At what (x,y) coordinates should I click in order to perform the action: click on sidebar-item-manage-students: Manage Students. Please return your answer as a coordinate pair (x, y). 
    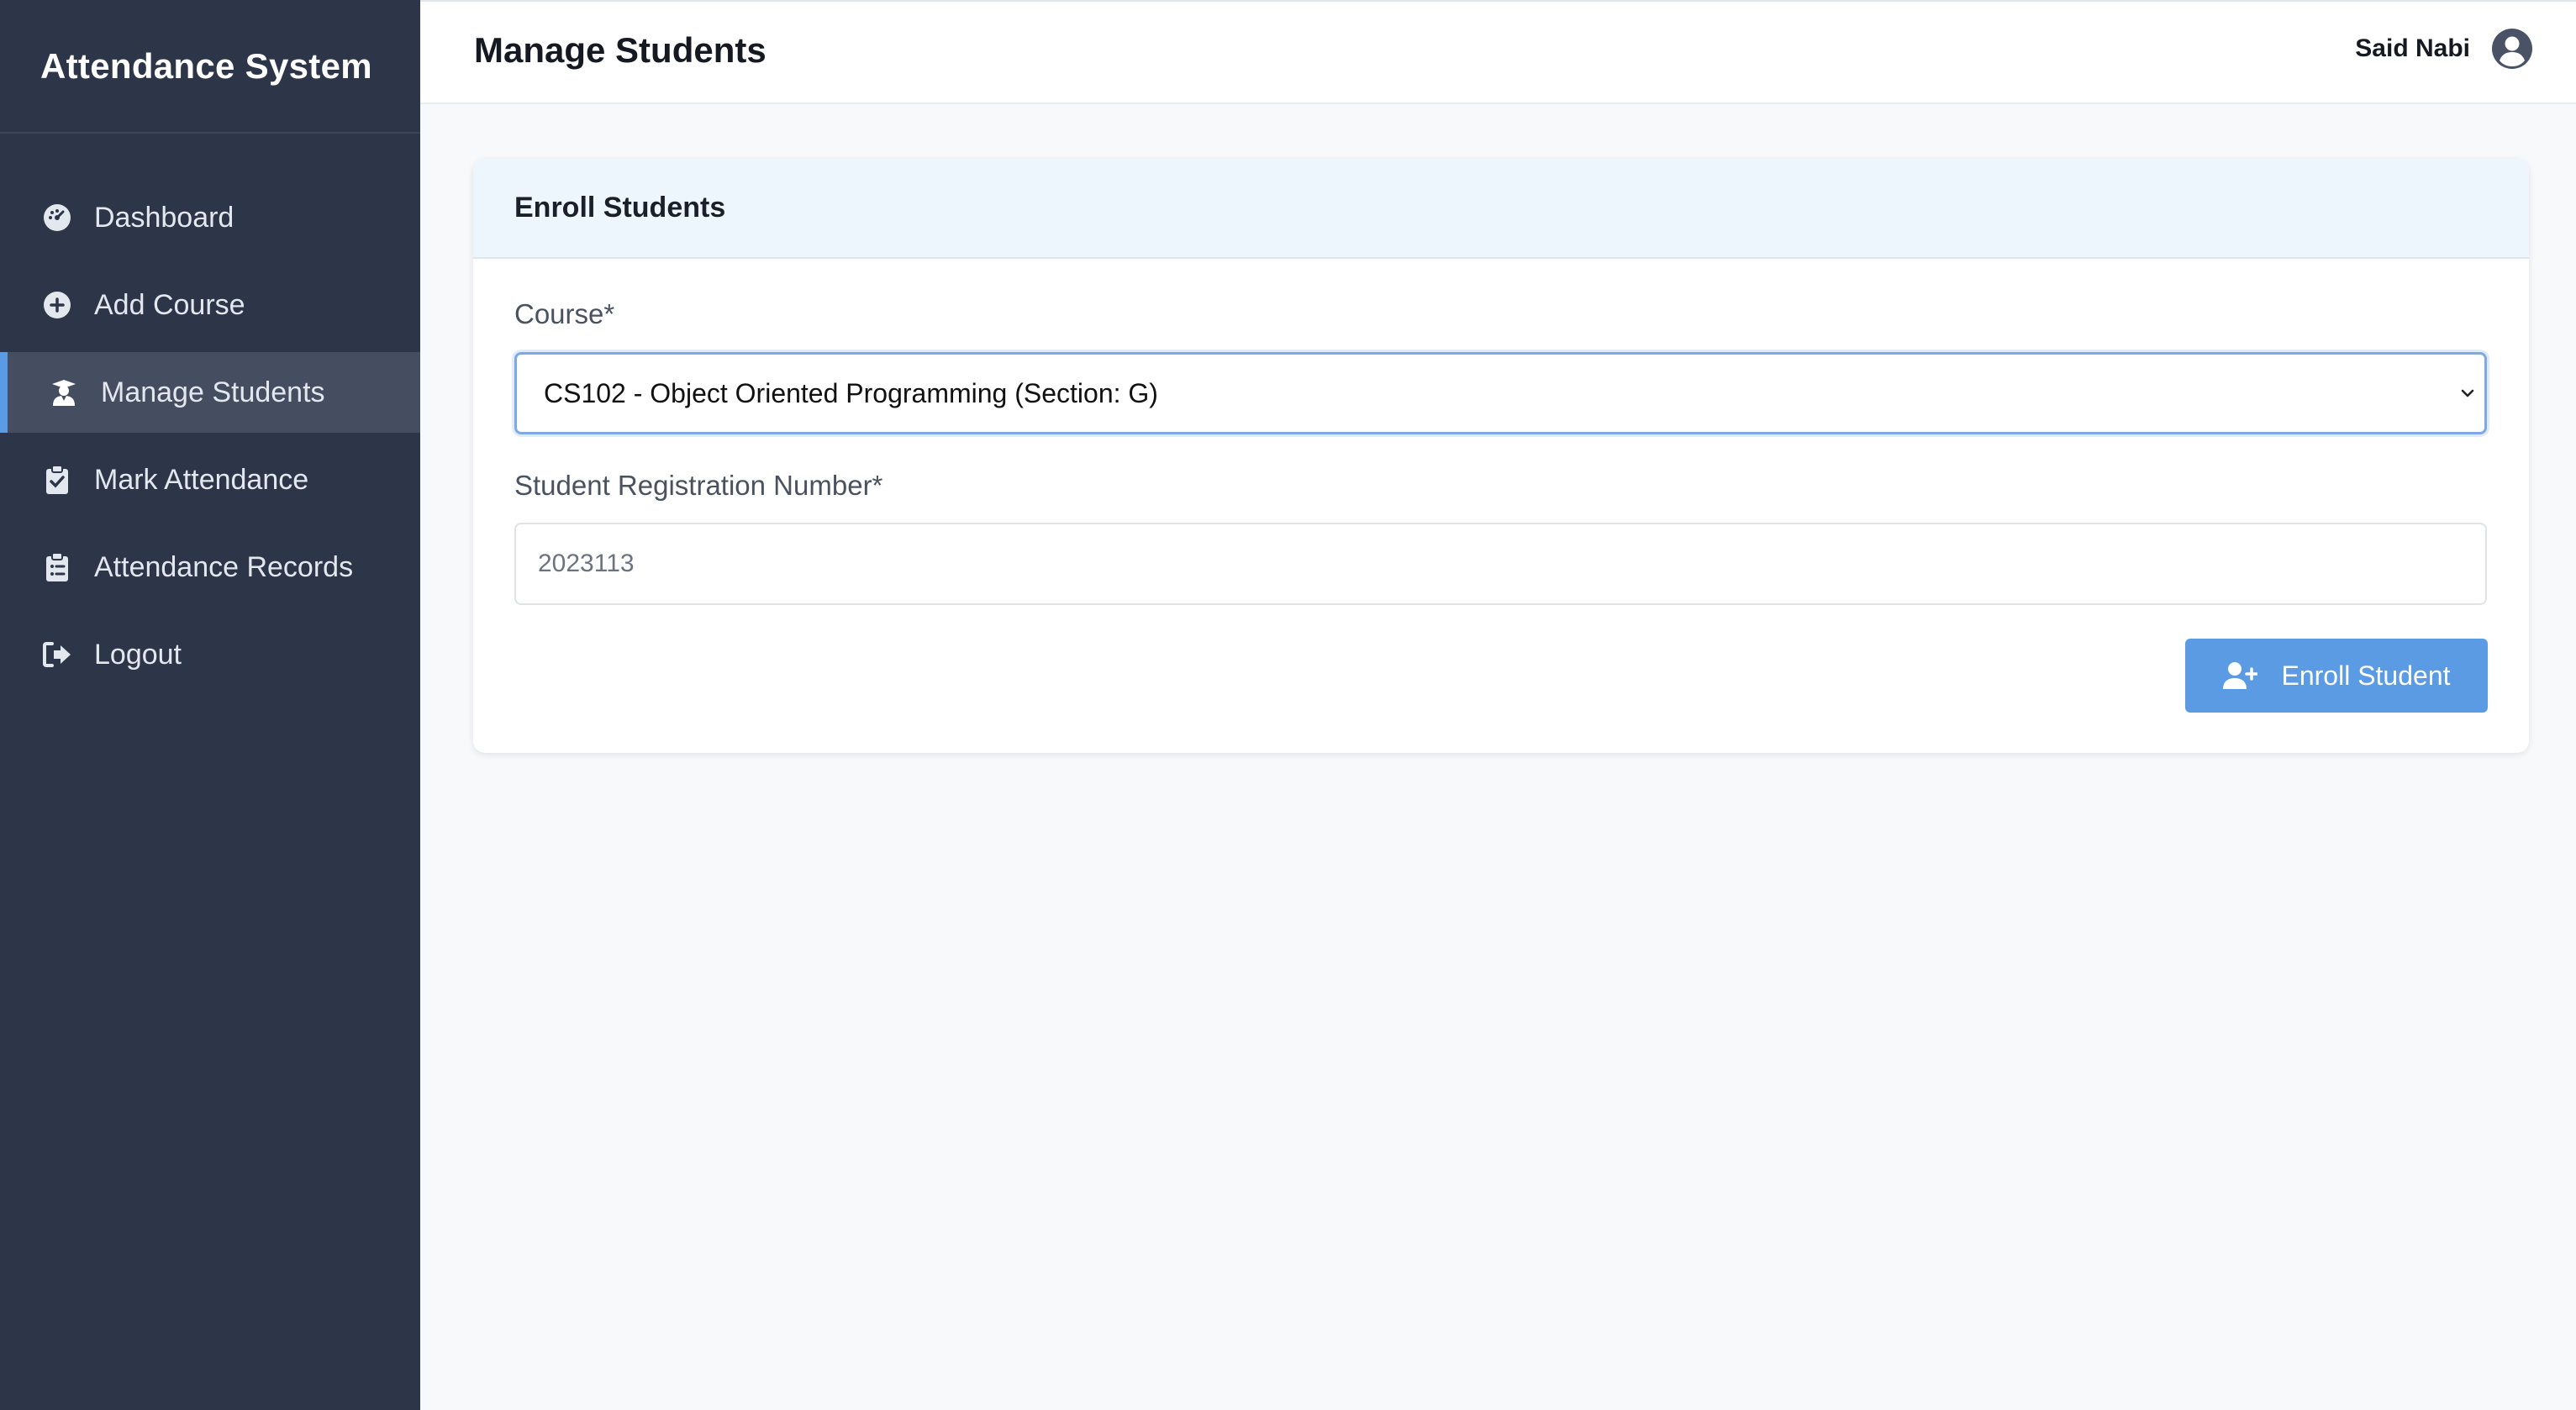
    Looking at the image, I should click on (210, 392).